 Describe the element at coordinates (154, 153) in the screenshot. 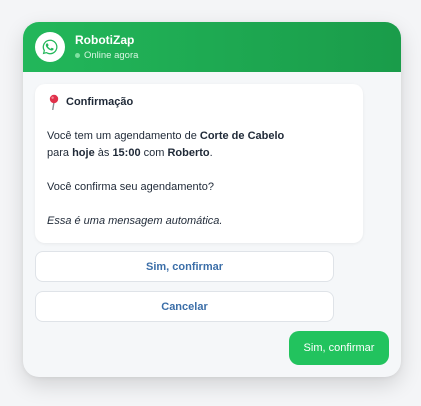

I see `text-segment: com` at that location.